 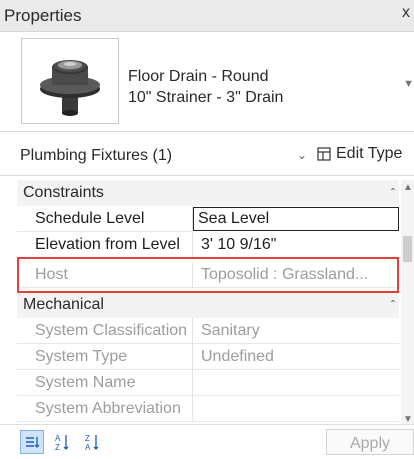 I want to click on property-name: System Type, so click(x=105, y=357).